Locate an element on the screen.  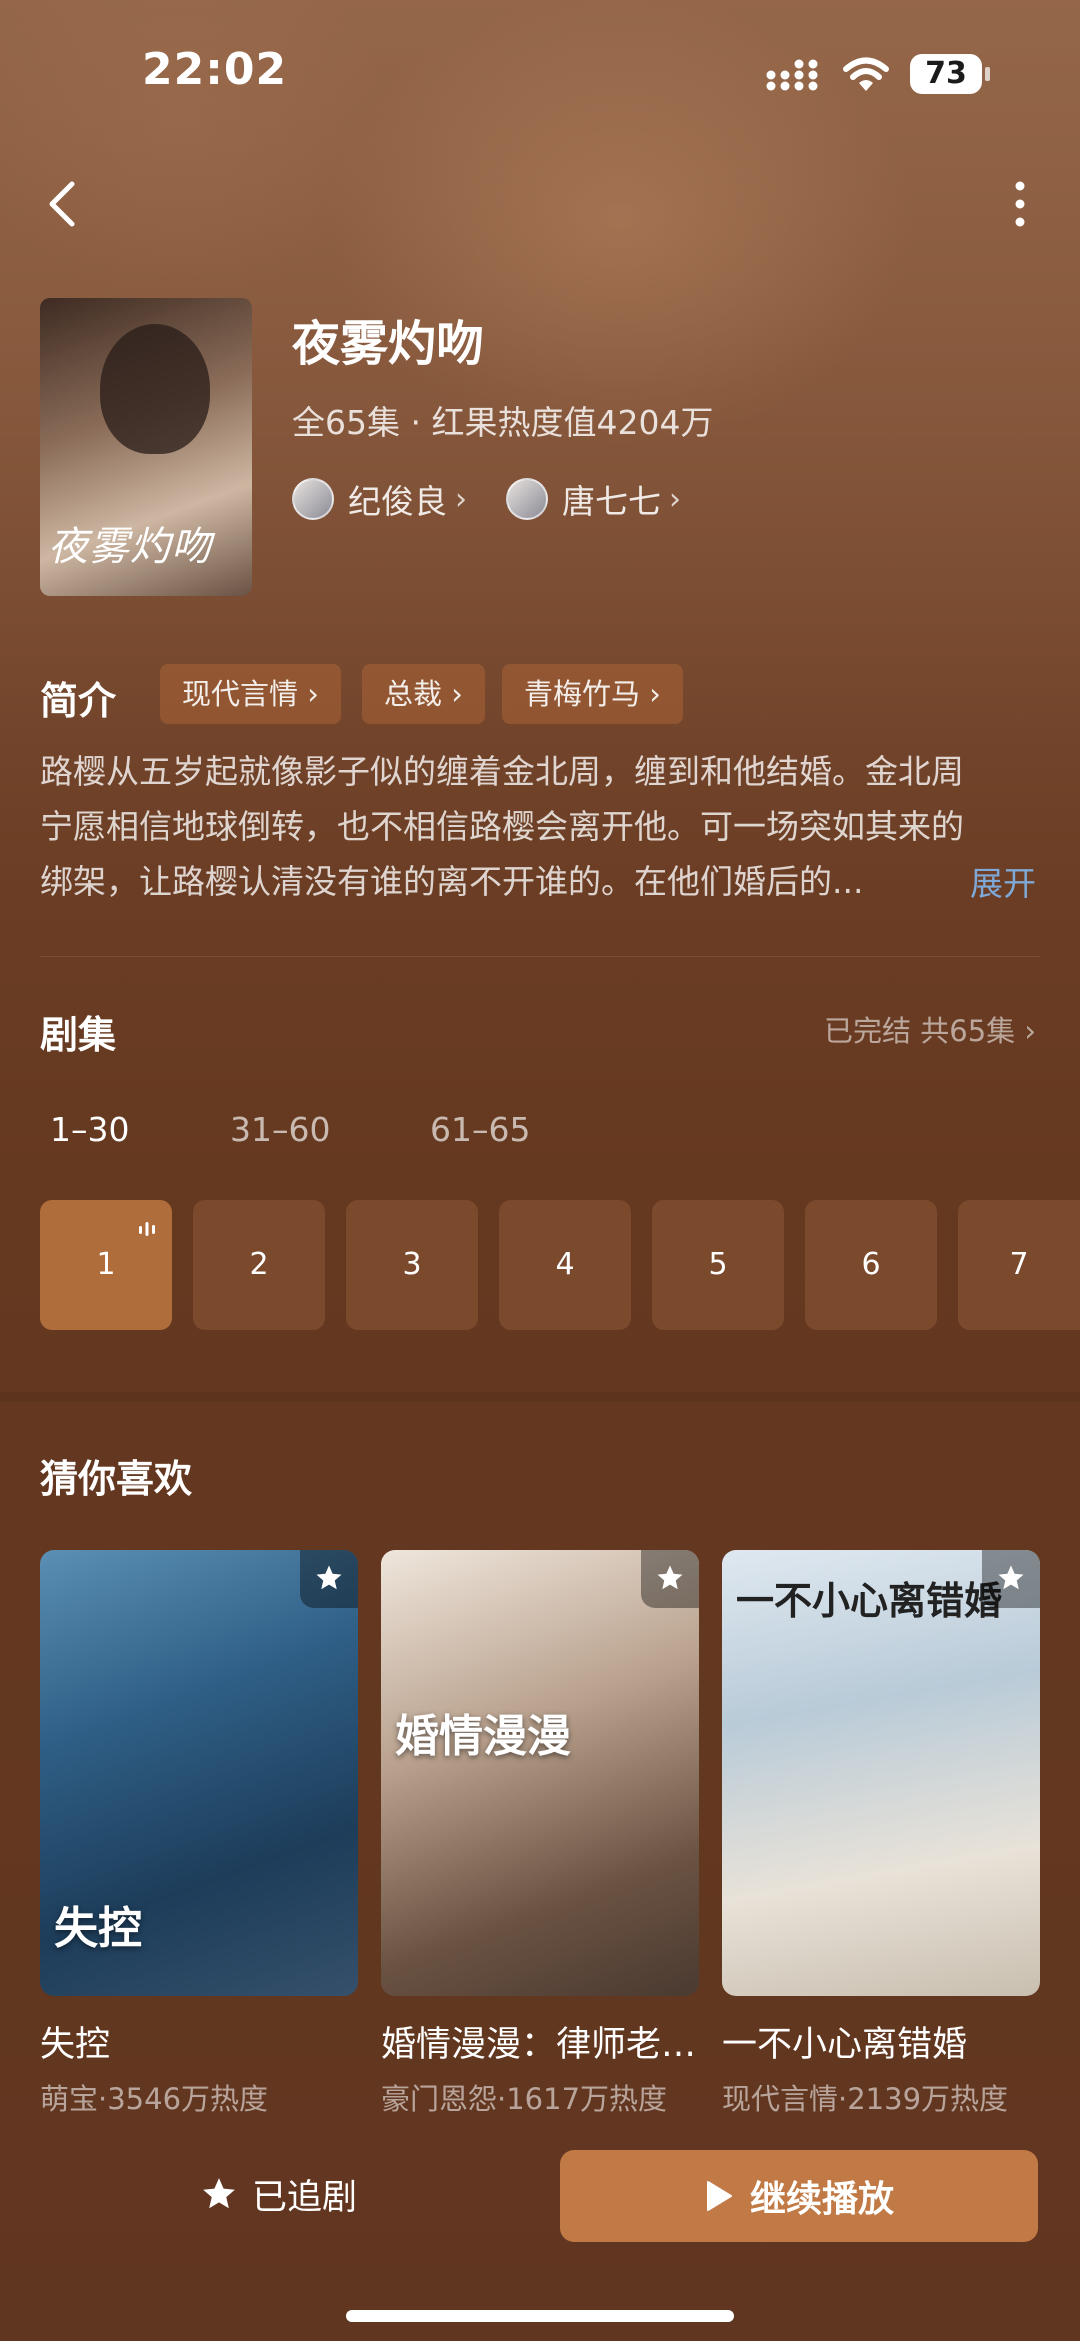
card-poster-title: 婚情漫漫 is located at coordinates (483, 1736).